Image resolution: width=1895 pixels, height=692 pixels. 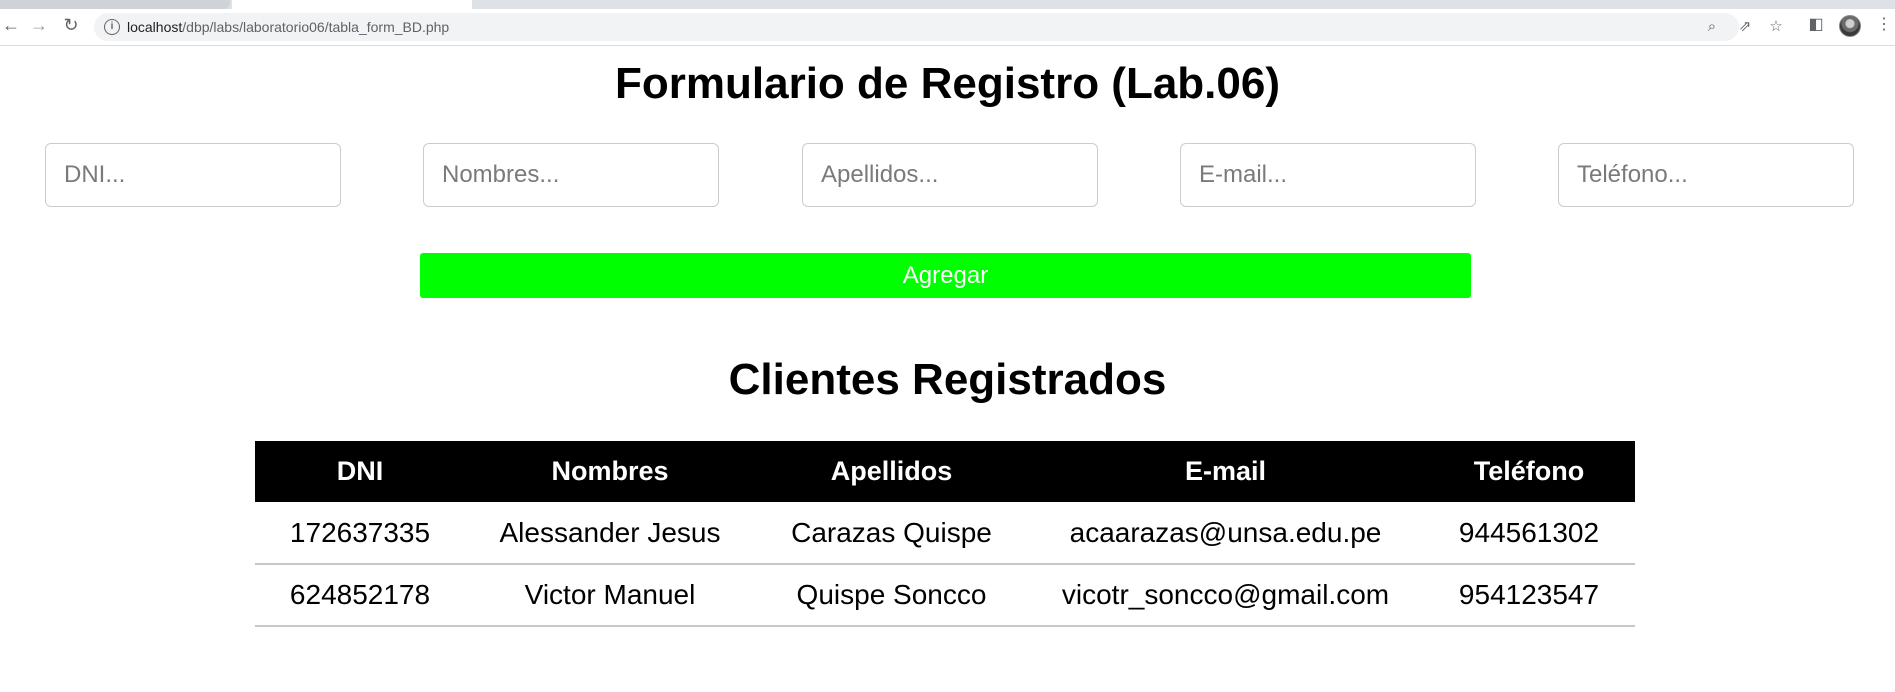 I want to click on tab-strip, so click(x=947, y=4).